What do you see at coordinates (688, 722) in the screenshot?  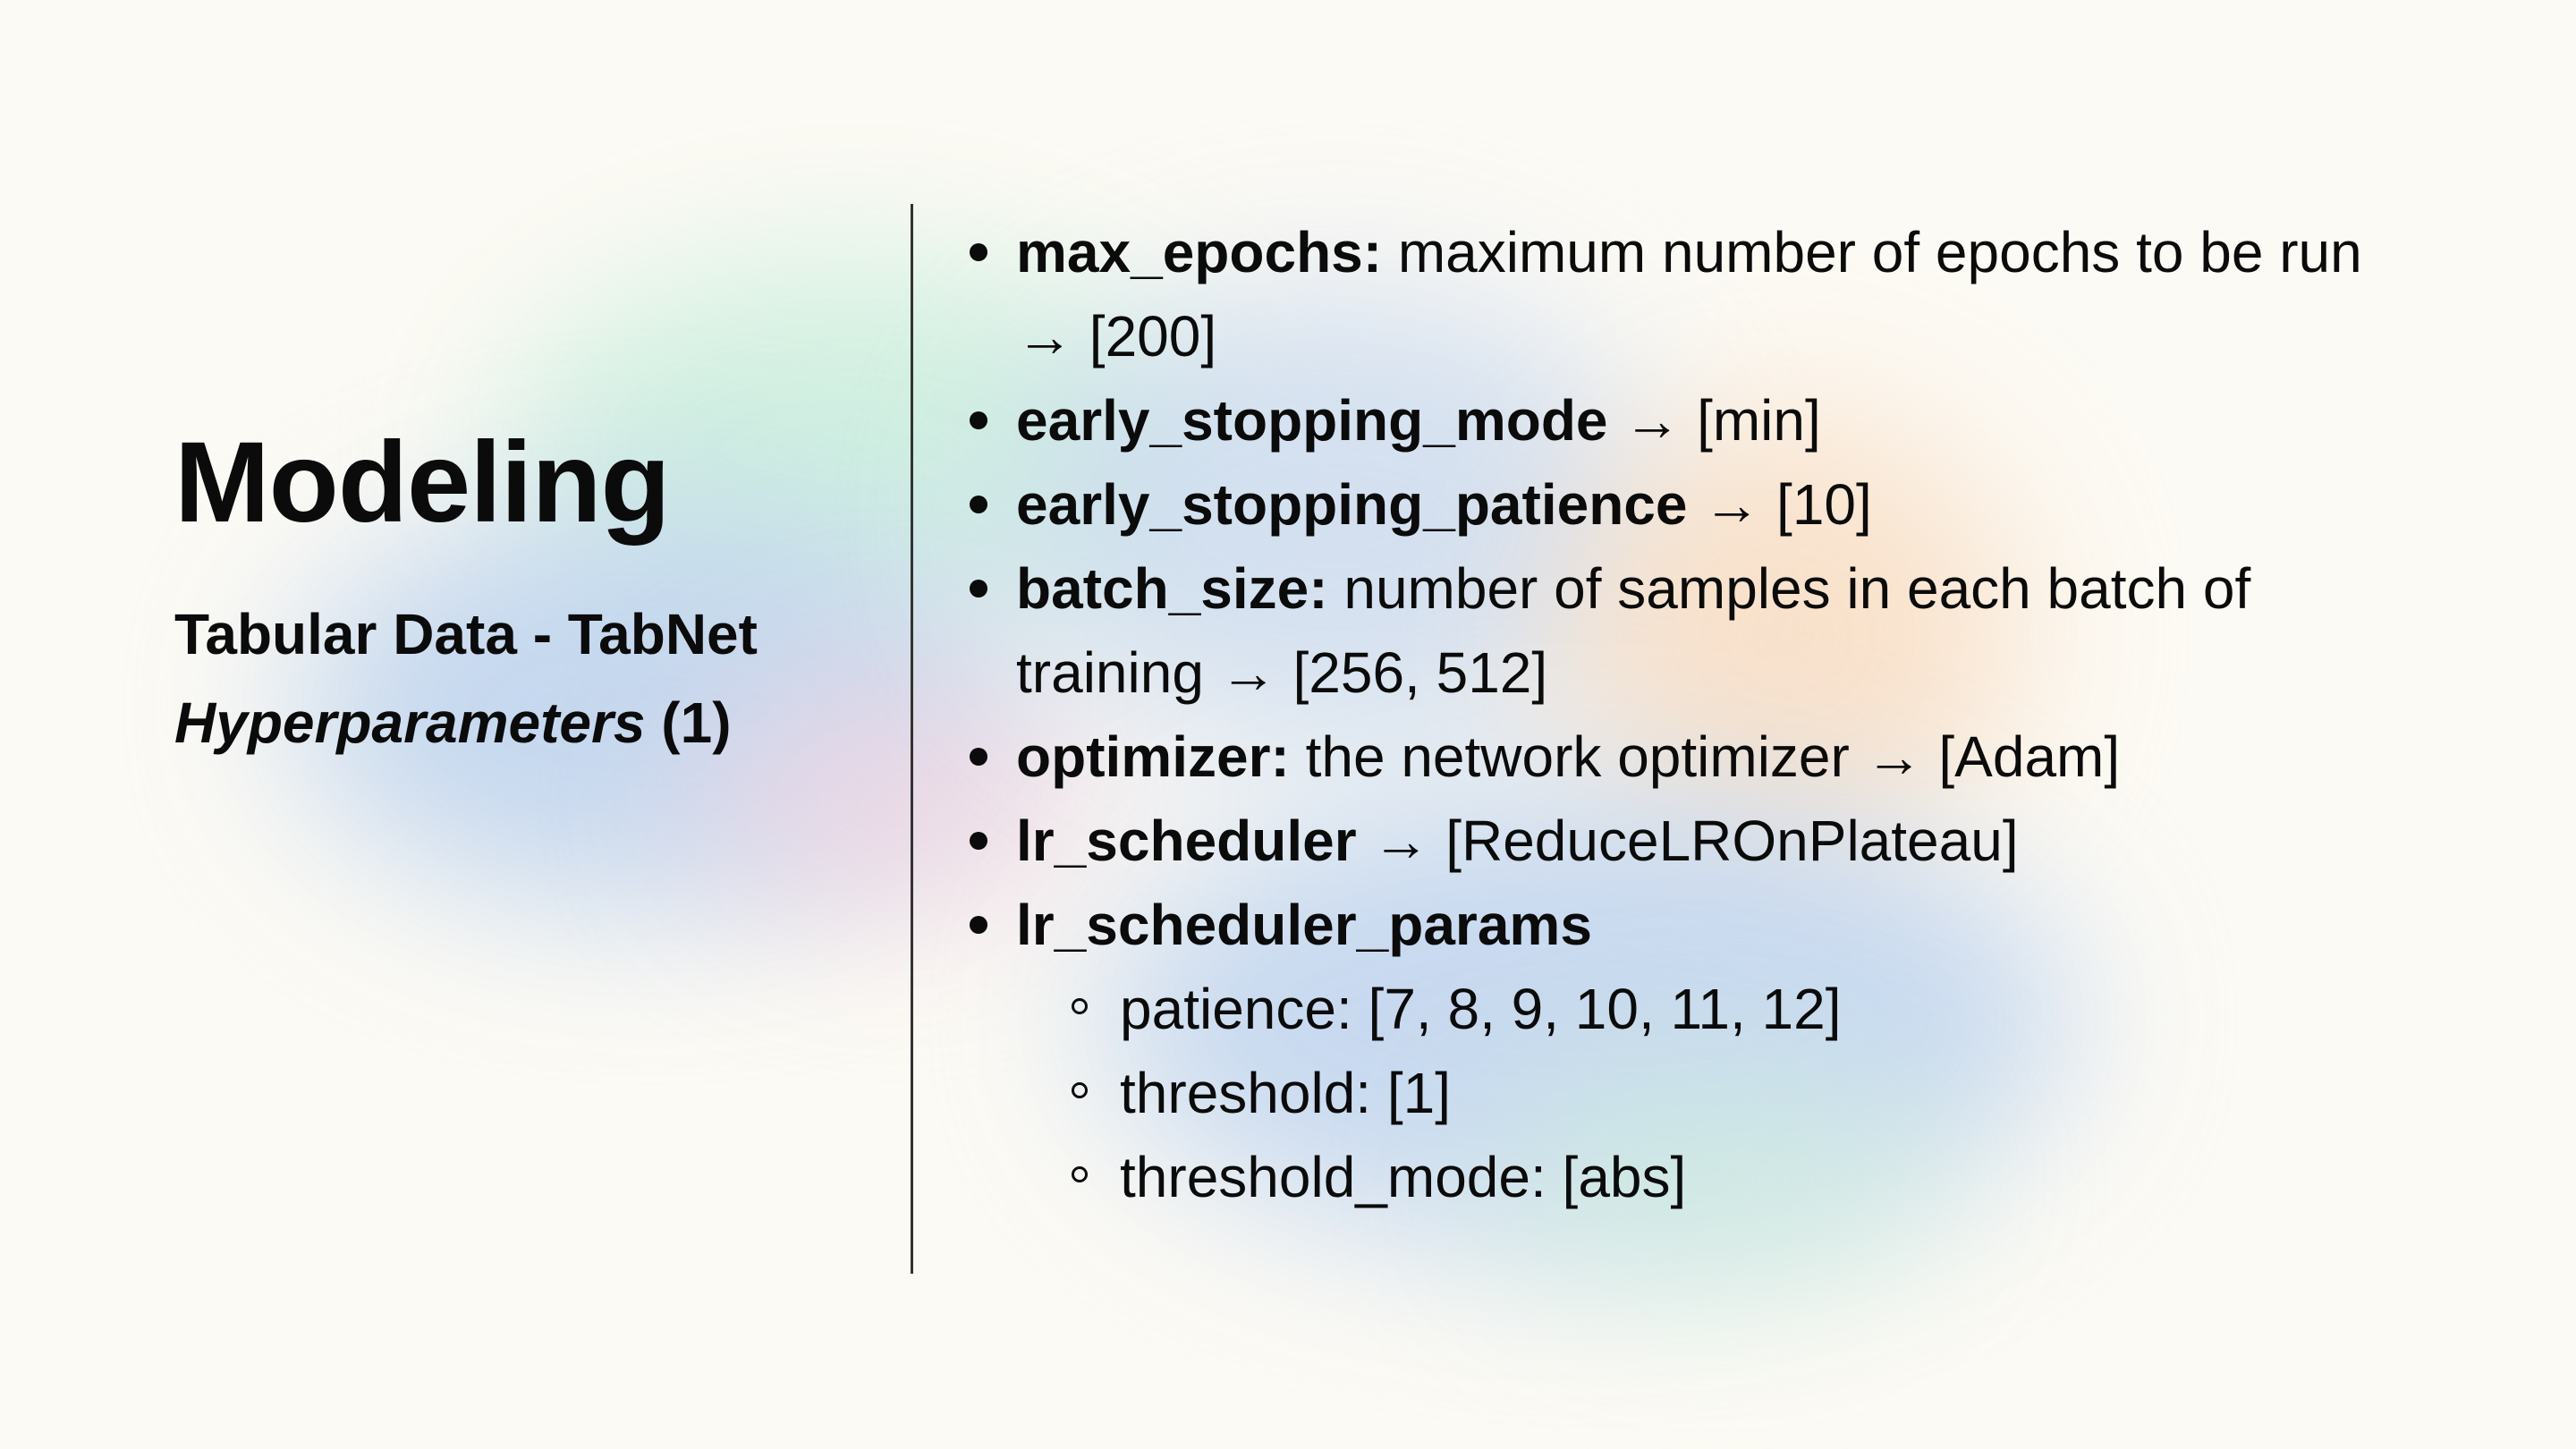 I see `subtitle-suffix: (1)` at bounding box center [688, 722].